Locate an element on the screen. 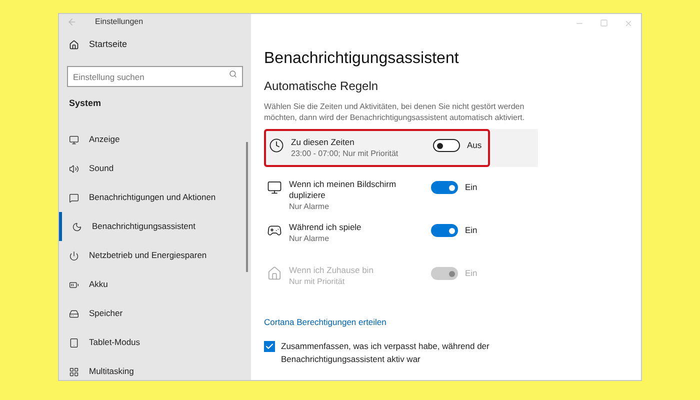 The width and height of the screenshot is (700, 400). description: Wählen Sie die Zeiten und Aktivitäten, bei denen Sie nicht gestört werden möchten, dann wird der Benachrichtigungsassistent automatisch aktiviert. is located at coordinates (395, 112).